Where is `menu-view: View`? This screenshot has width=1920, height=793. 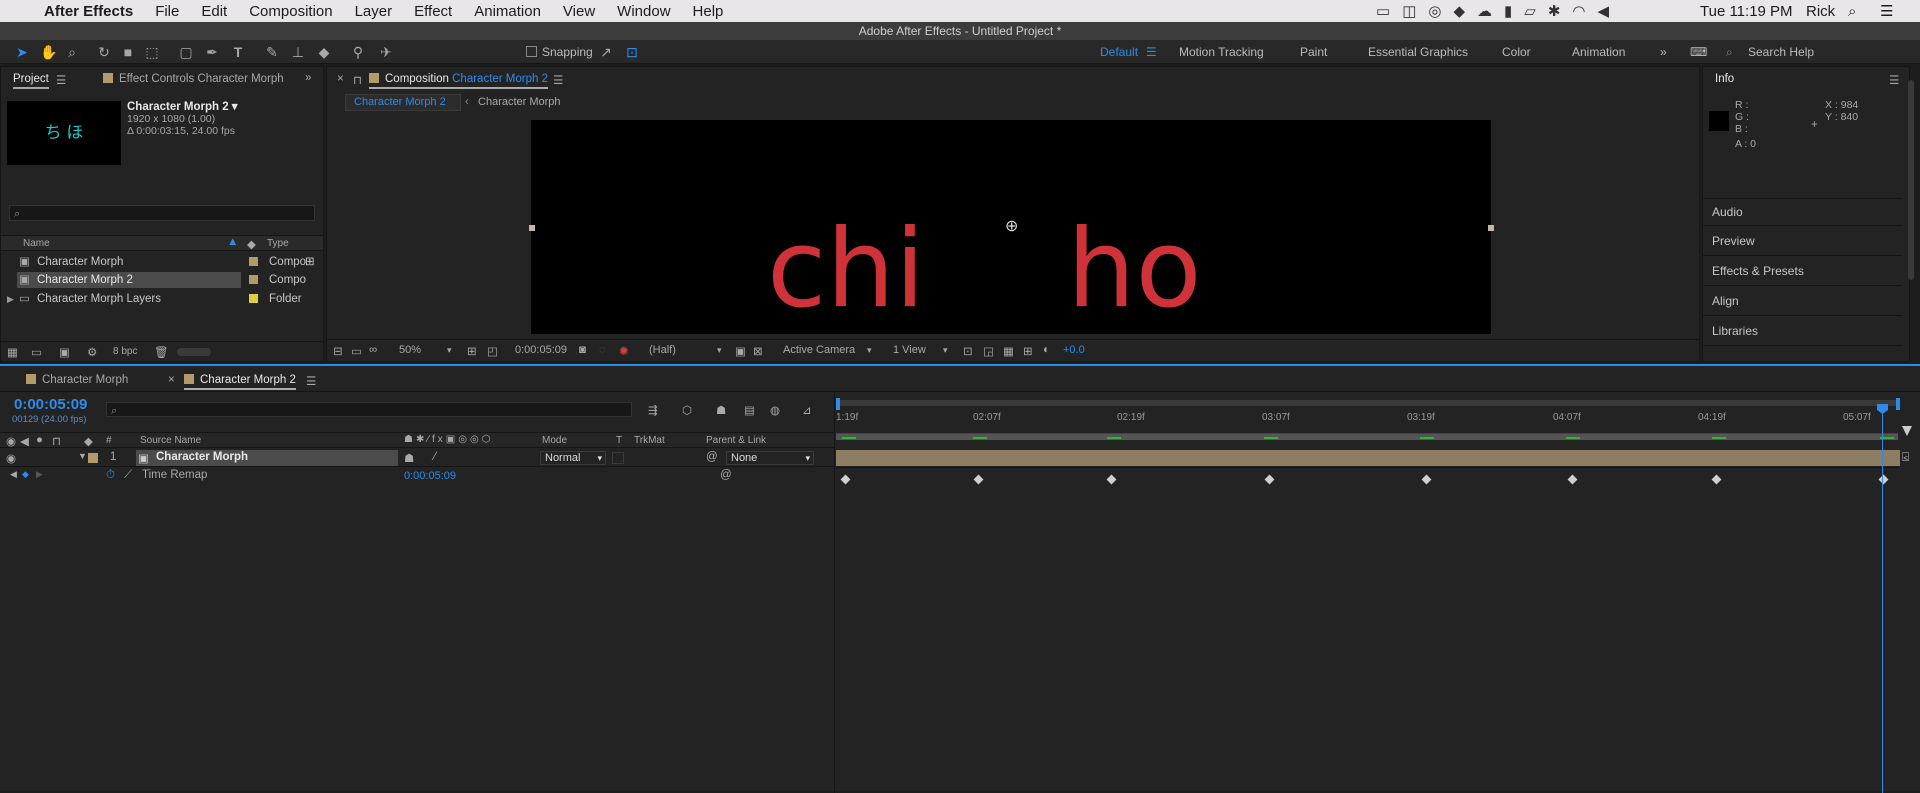
menu-view: View is located at coordinates (579, 11).